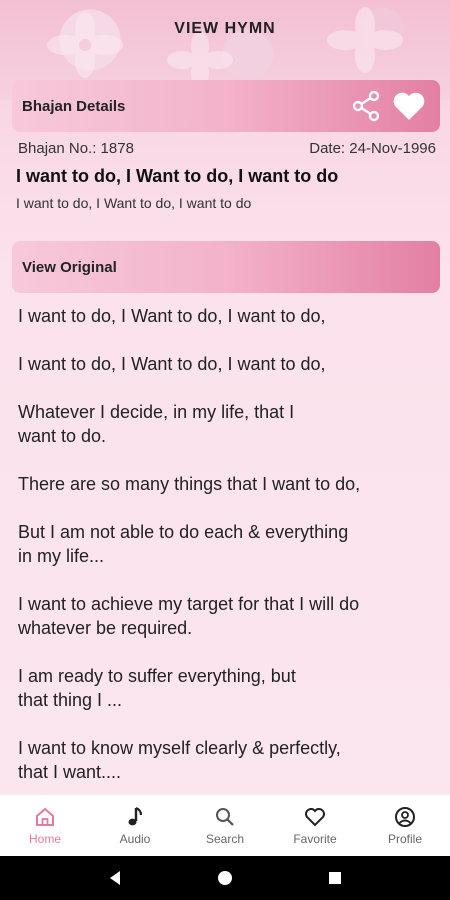 The width and height of the screenshot is (450, 900). I want to click on search-icon, so click(225, 816).